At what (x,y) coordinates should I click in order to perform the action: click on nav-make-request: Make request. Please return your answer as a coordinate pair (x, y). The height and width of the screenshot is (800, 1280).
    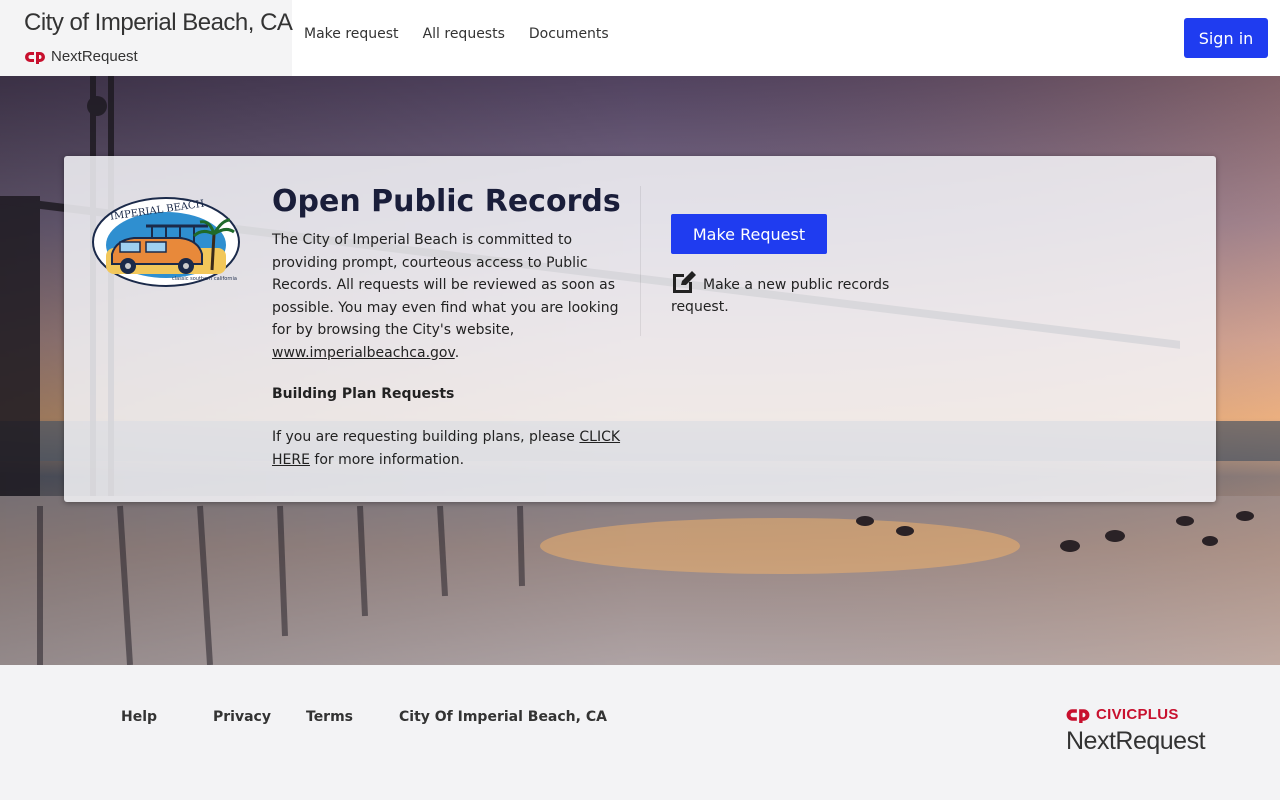
    Looking at the image, I should click on (351, 34).